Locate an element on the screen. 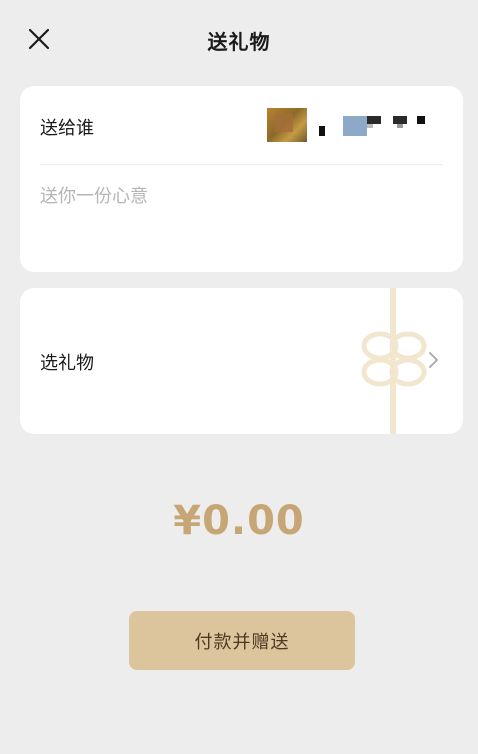 The height and width of the screenshot is (754, 478). avatar is located at coordinates (287, 125).